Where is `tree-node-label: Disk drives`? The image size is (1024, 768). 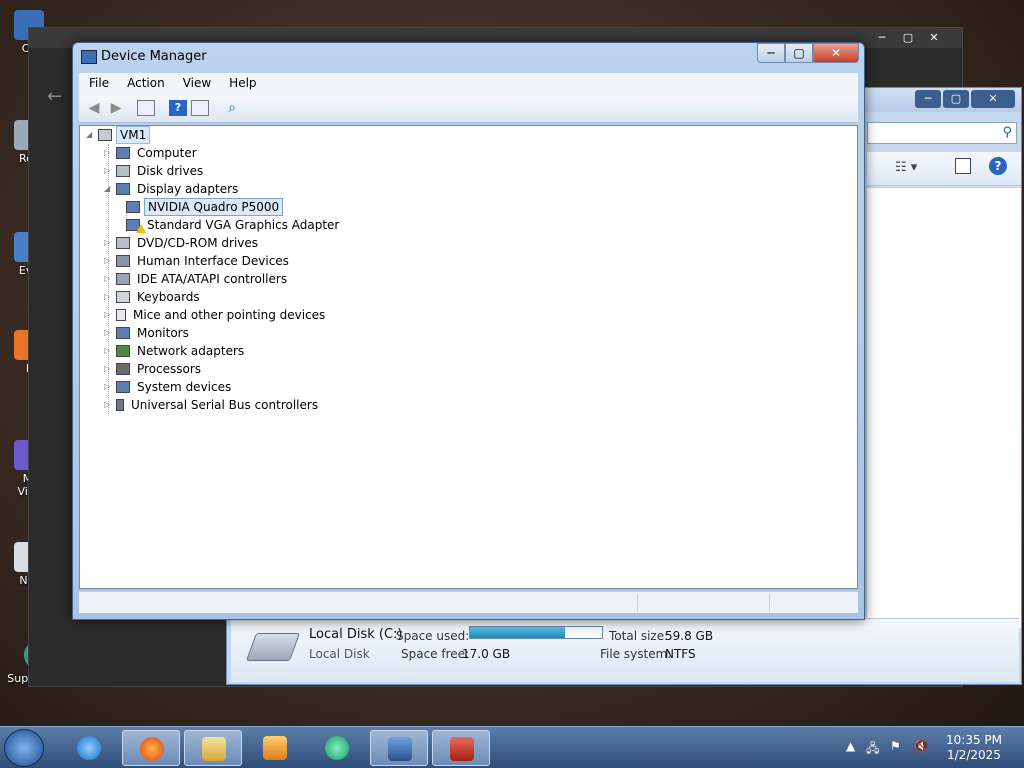 tree-node-label: Disk drives is located at coordinates (170, 171).